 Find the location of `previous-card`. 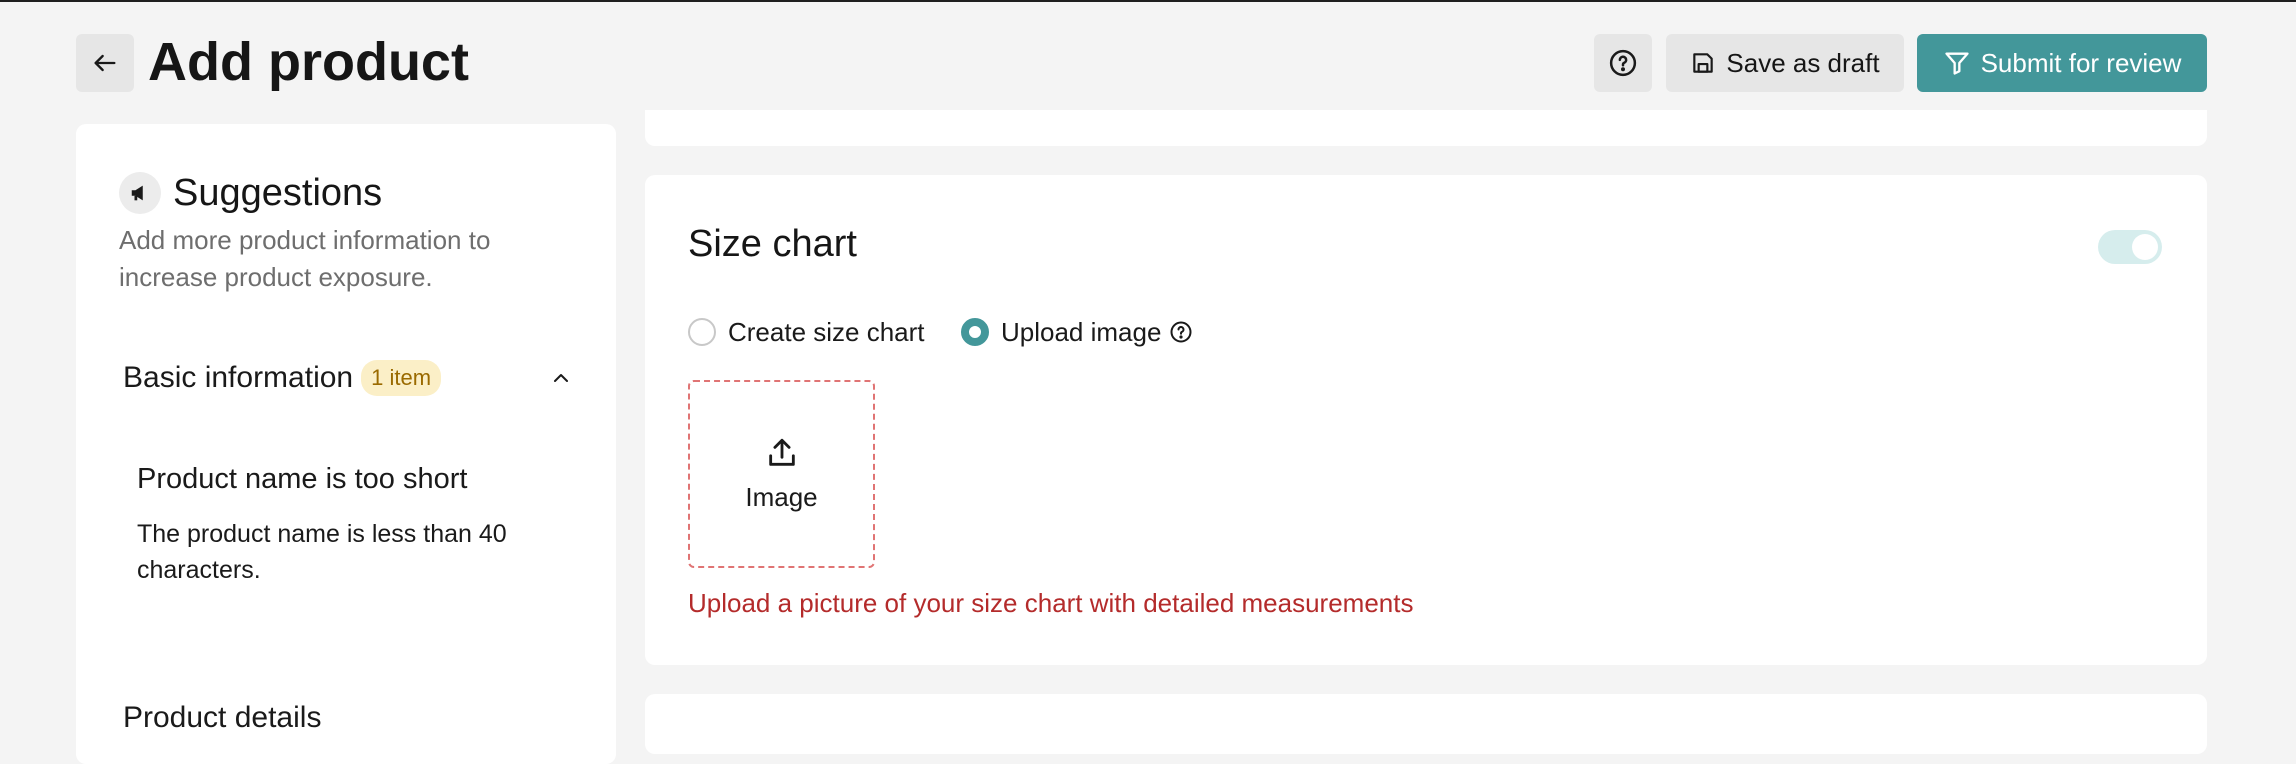

previous-card is located at coordinates (1426, 128).